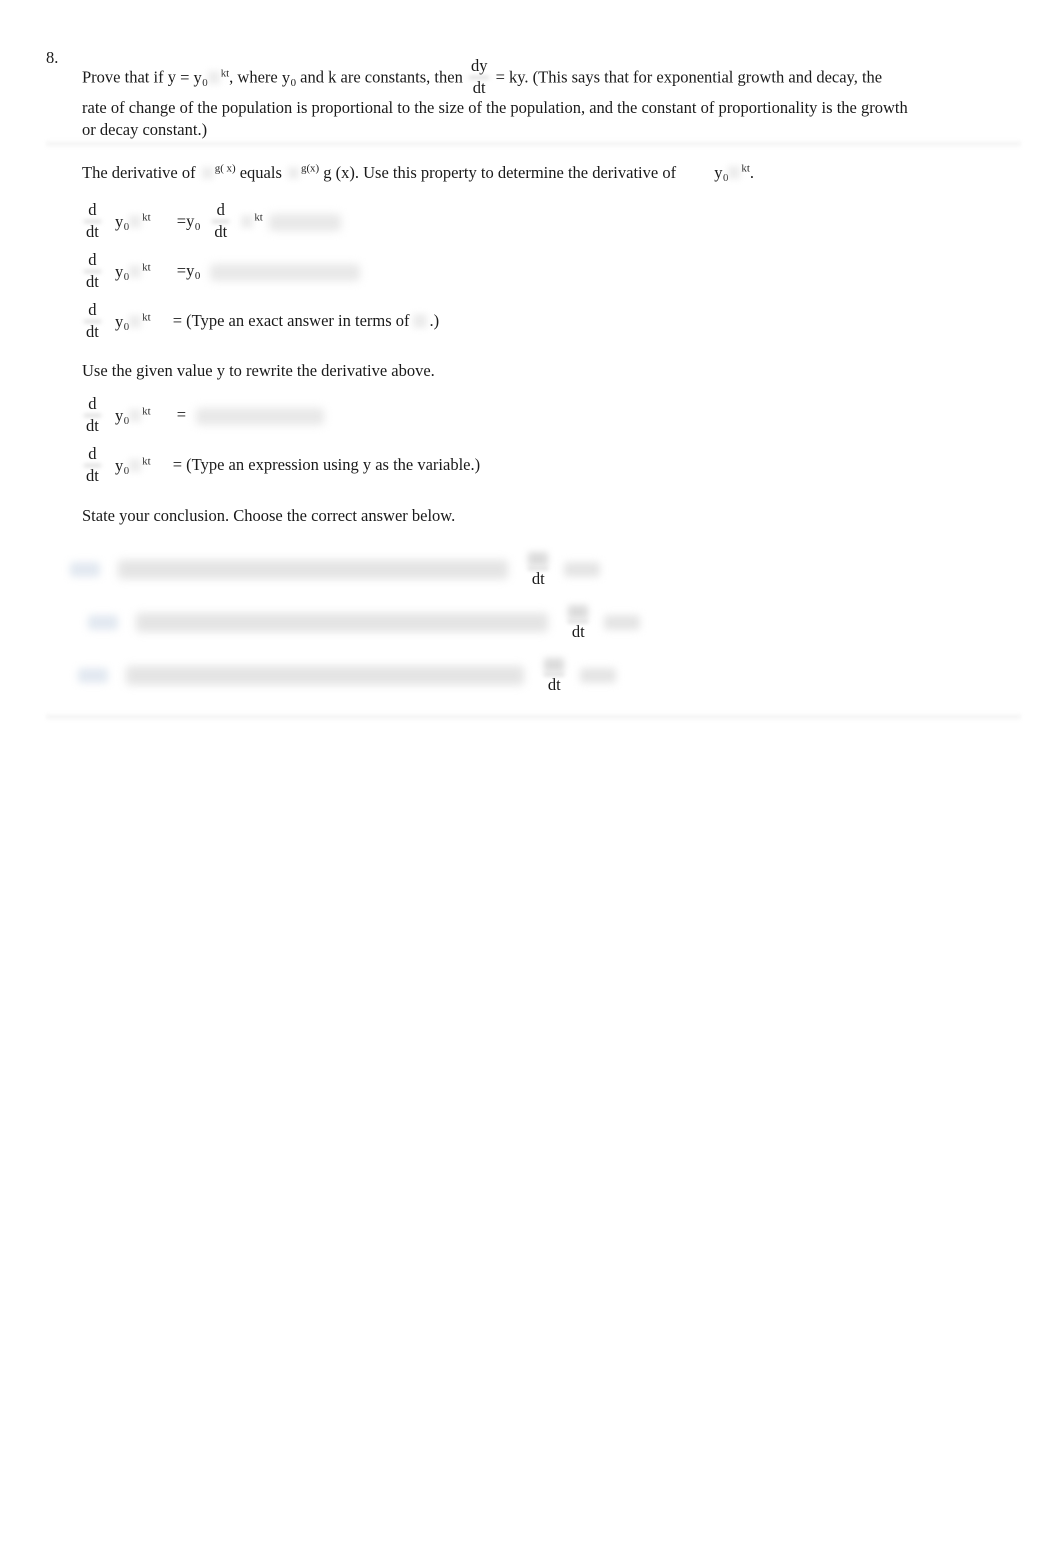 The image size is (1062, 1561). Describe the element at coordinates (145, 129) in the screenshot. I see `statement-line-3: or decay constant.)` at that location.